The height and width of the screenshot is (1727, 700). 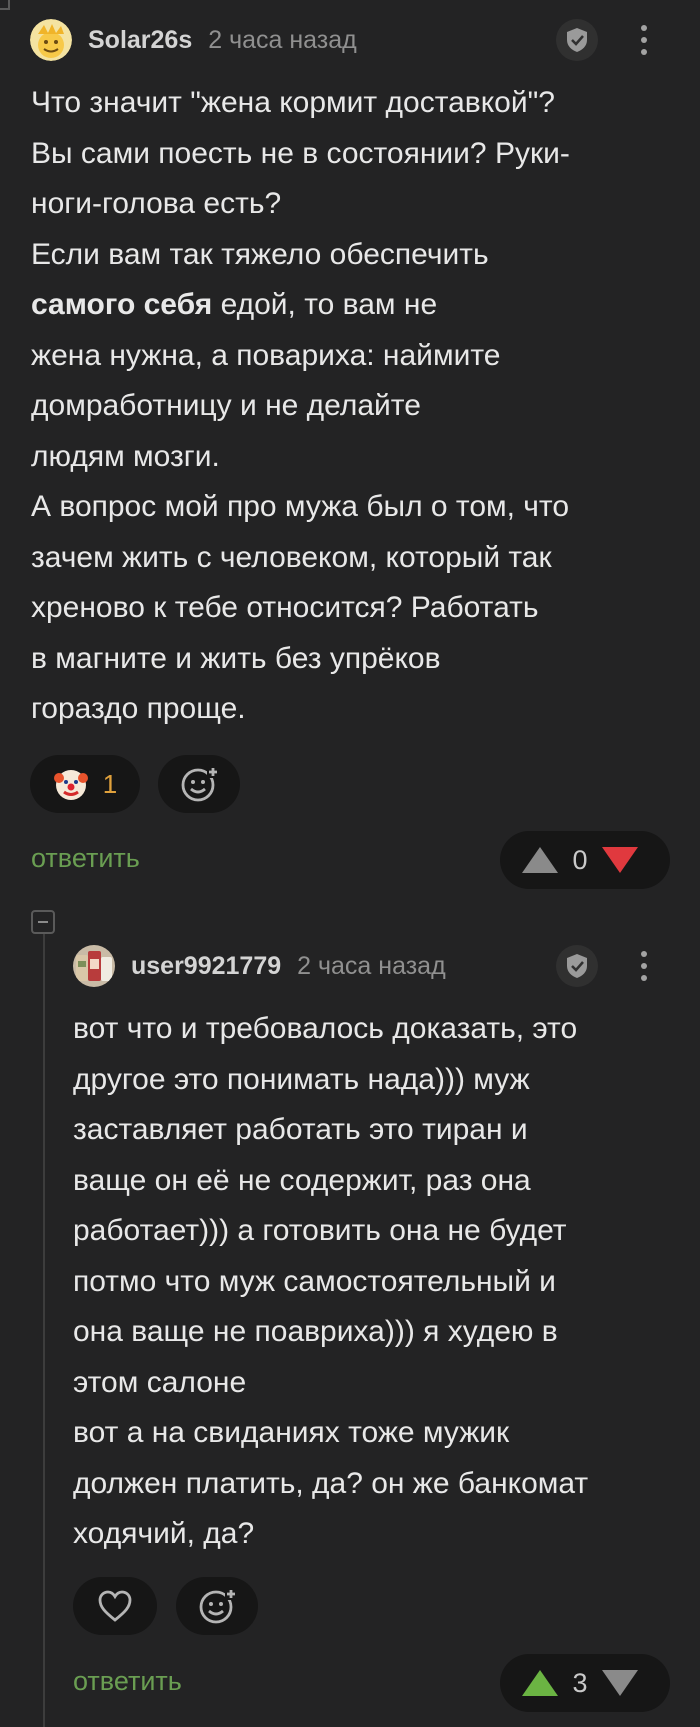 What do you see at coordinates (580, 859) in the screenshot?
I see `rating-value: 0` at bounding box center [580, 859].